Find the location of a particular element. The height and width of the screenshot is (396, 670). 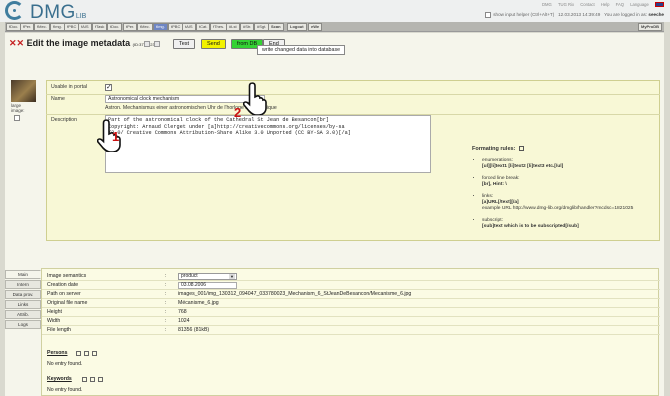

nav-item: fTask is located at coordinates (100, 27).